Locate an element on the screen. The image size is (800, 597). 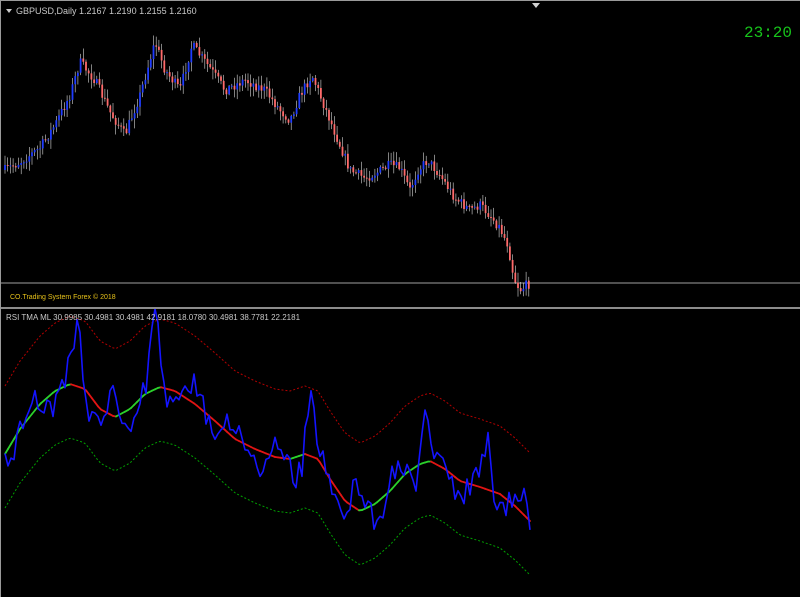
symbol-quote: GBPUSD,Daily 1.2167 1.2190 1.2155 1.2160 is located at coordinates (106, 11).